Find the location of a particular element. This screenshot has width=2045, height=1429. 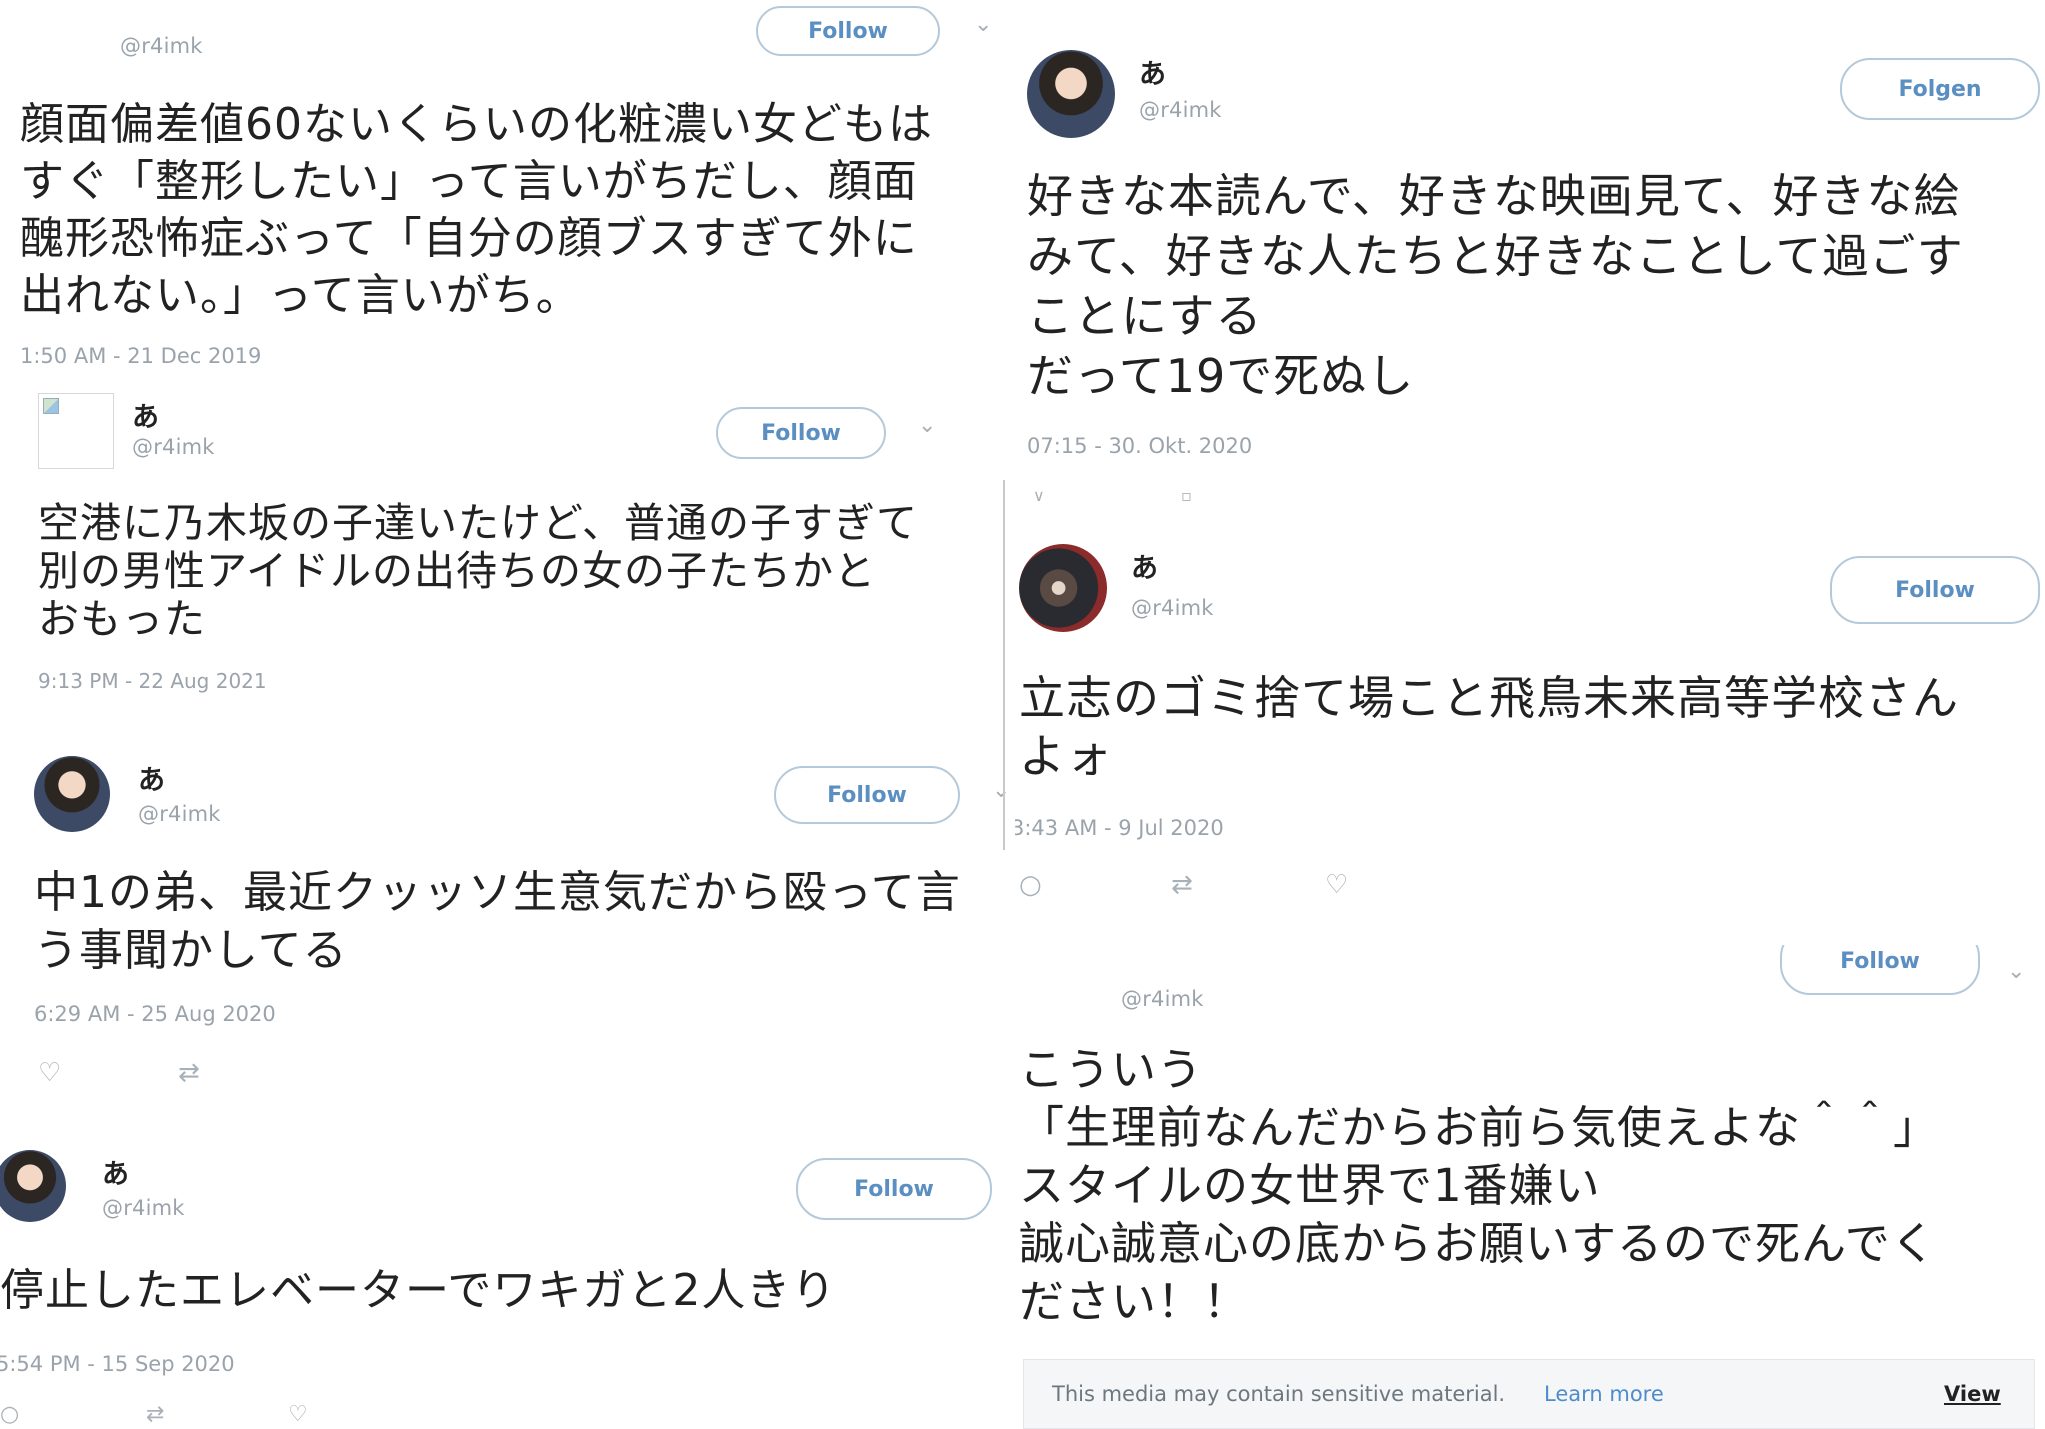

learn-more-link: Learn more is located at coordinates (1604, 1394).